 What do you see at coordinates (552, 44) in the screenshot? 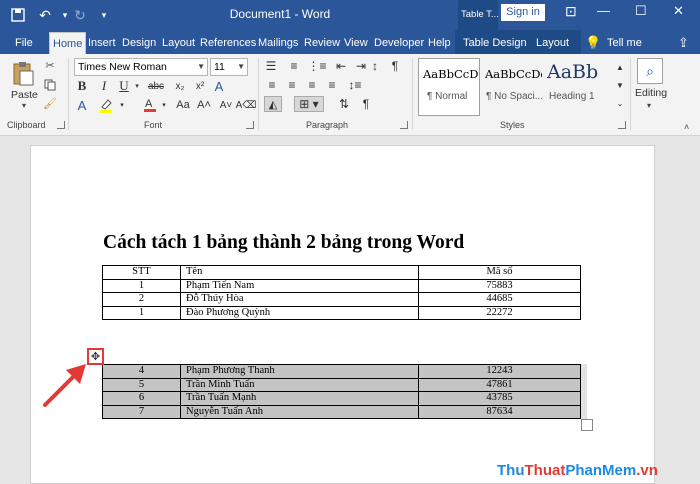
I see `tab-table-layout: Layout` at bounding box center [552, 44].